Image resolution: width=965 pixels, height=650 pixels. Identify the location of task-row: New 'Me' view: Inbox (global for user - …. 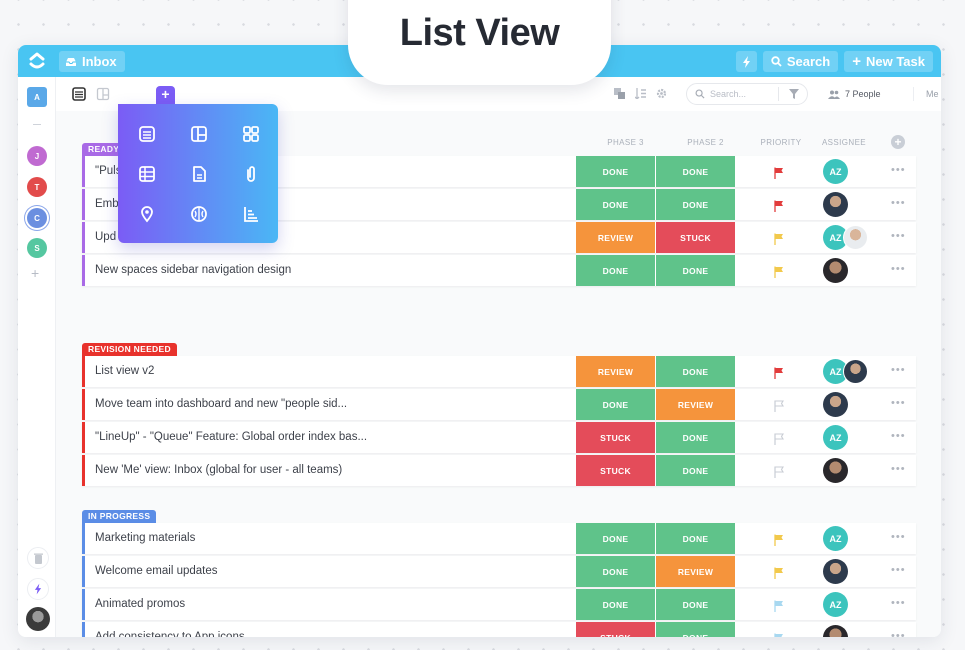
(499, 470).